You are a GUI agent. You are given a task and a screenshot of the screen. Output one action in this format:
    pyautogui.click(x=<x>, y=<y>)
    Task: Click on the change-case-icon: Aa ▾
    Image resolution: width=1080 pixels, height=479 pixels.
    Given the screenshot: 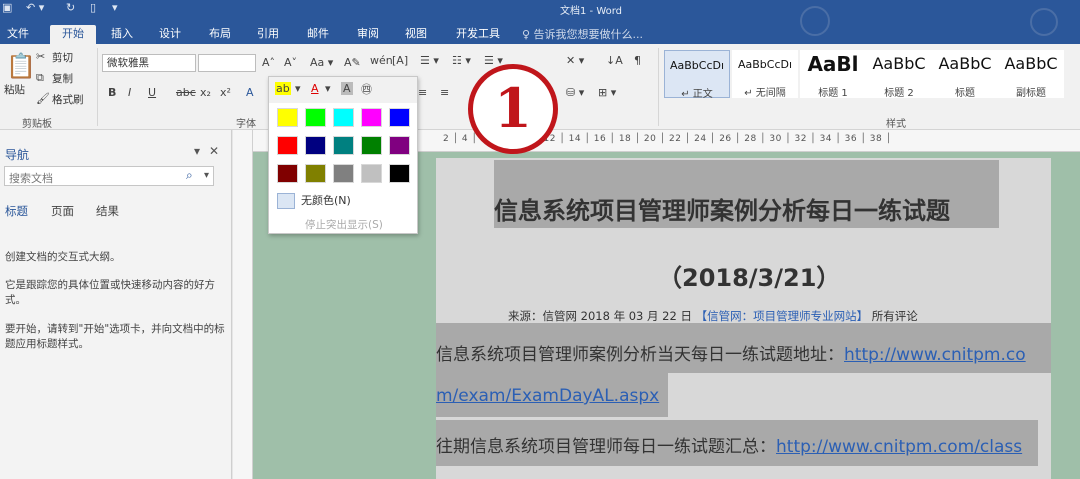 What is the action you would take?
    pyautogui.click(x=321, y=62)
    